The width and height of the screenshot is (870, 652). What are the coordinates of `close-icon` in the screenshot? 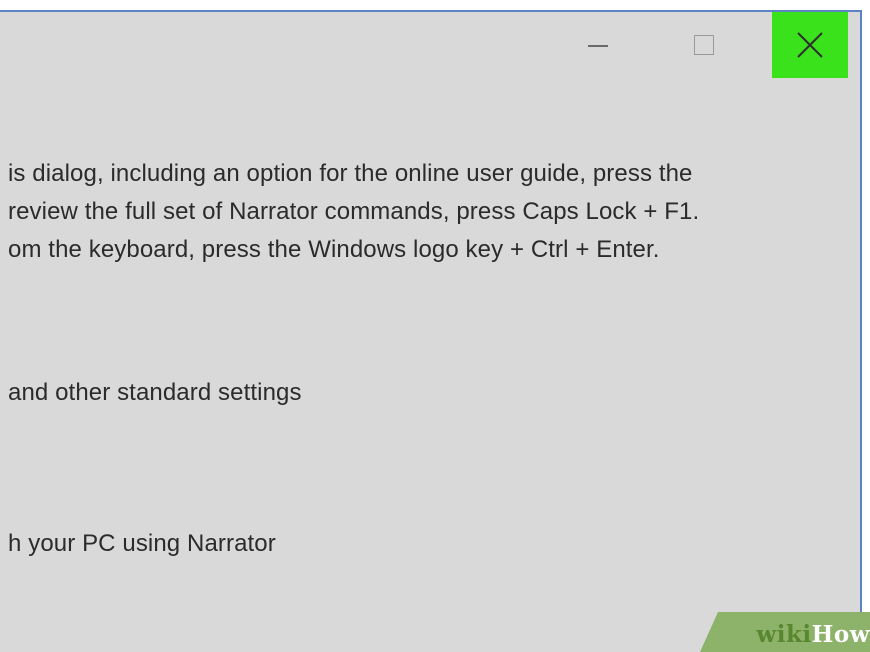 It's located at (810, 45).